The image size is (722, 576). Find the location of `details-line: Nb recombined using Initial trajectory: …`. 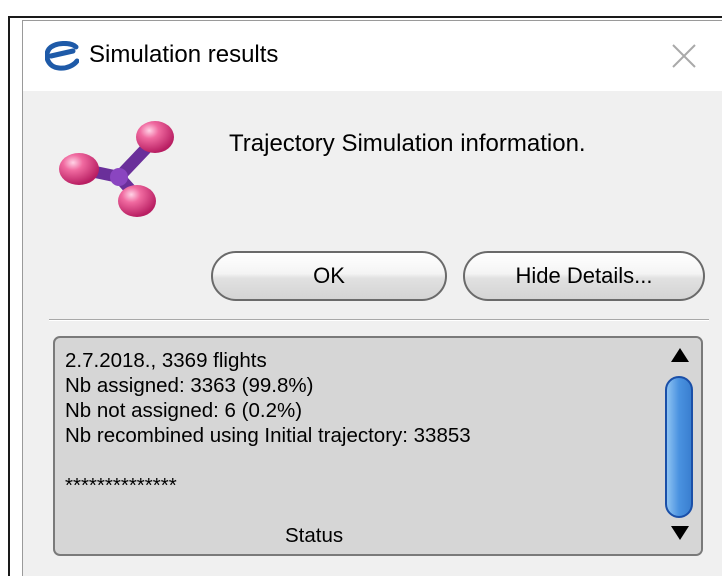

details-line: Nb recombined using Initial trajectory: … is located at coordinates (268, 435).